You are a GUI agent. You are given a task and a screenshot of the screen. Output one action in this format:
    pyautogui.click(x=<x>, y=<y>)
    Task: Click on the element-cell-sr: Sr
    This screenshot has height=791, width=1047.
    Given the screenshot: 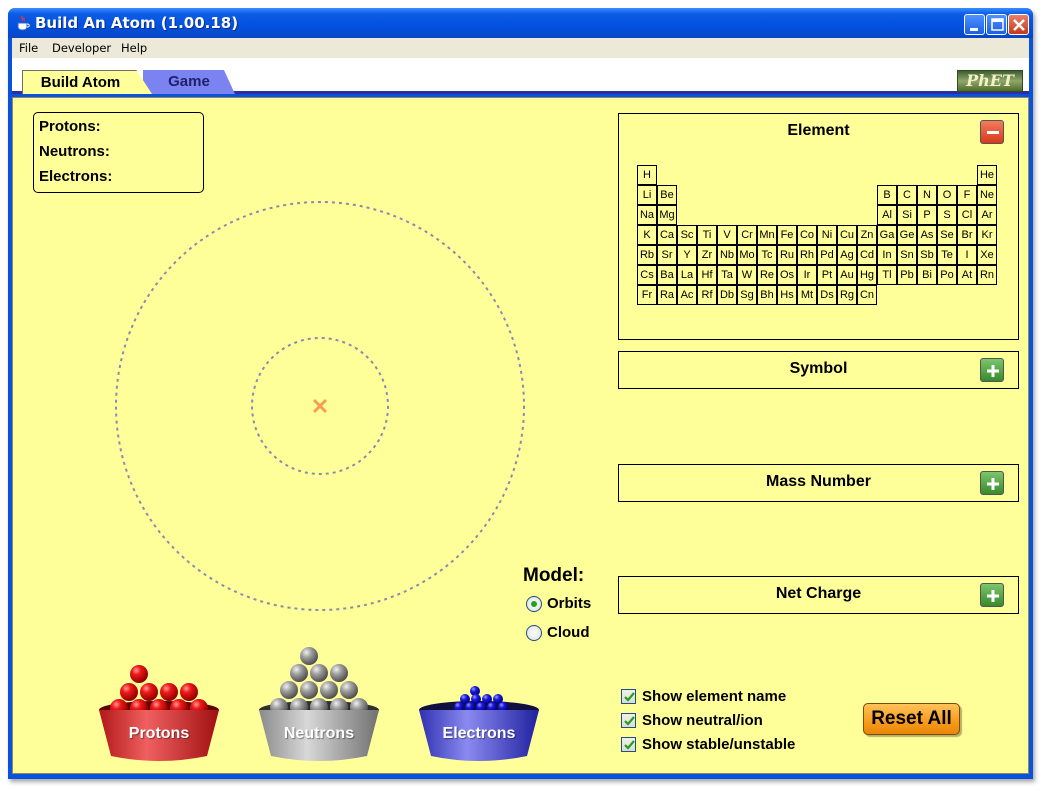 What is the action you would take?
    pyautogui.click(x=667, y=255)
    